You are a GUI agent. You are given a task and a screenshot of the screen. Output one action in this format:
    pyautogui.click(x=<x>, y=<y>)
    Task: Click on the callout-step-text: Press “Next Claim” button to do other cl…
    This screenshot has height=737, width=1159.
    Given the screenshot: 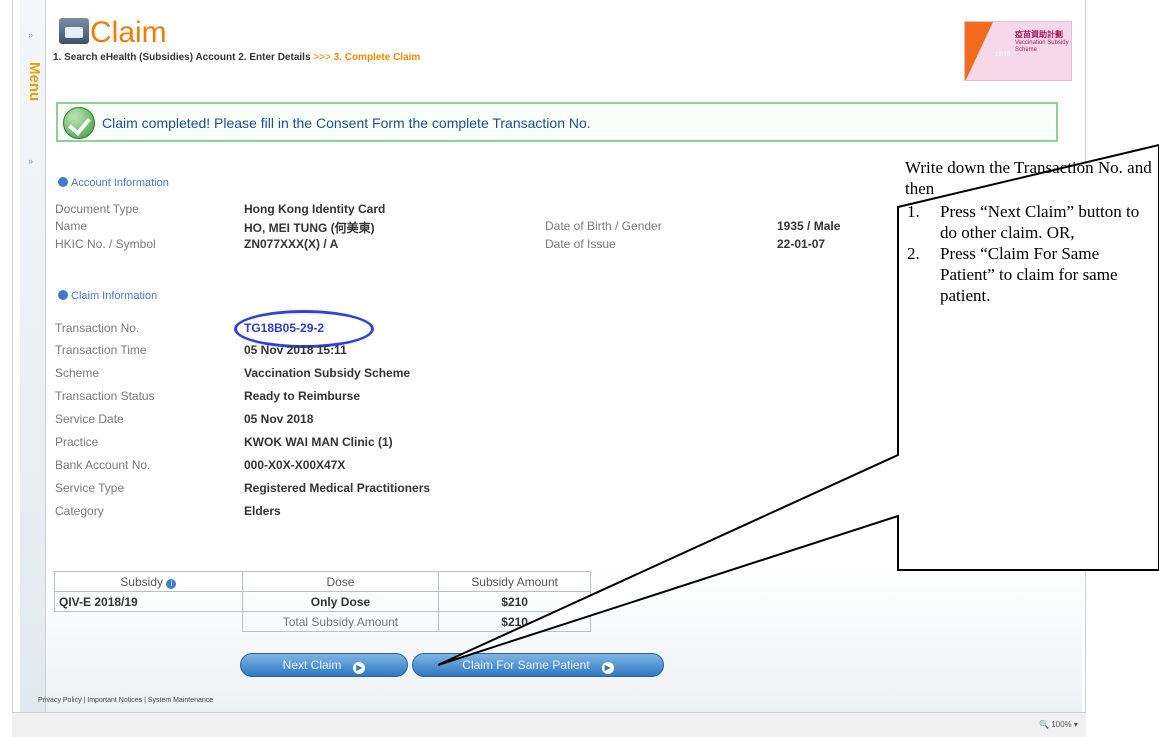 What is the action you would take?
    pyautogui.click(x=1040, y=222)
    